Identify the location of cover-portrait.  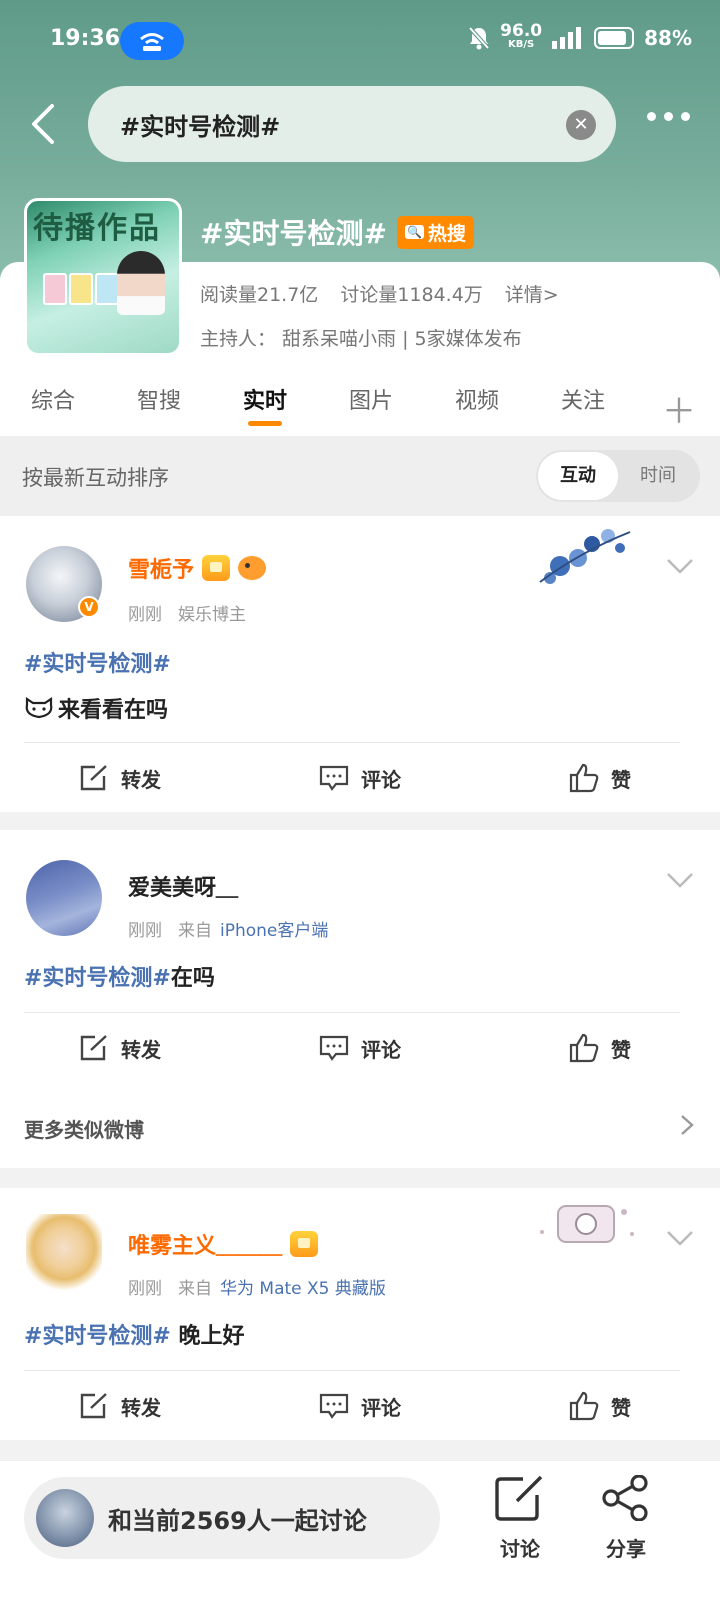
(141, 283).